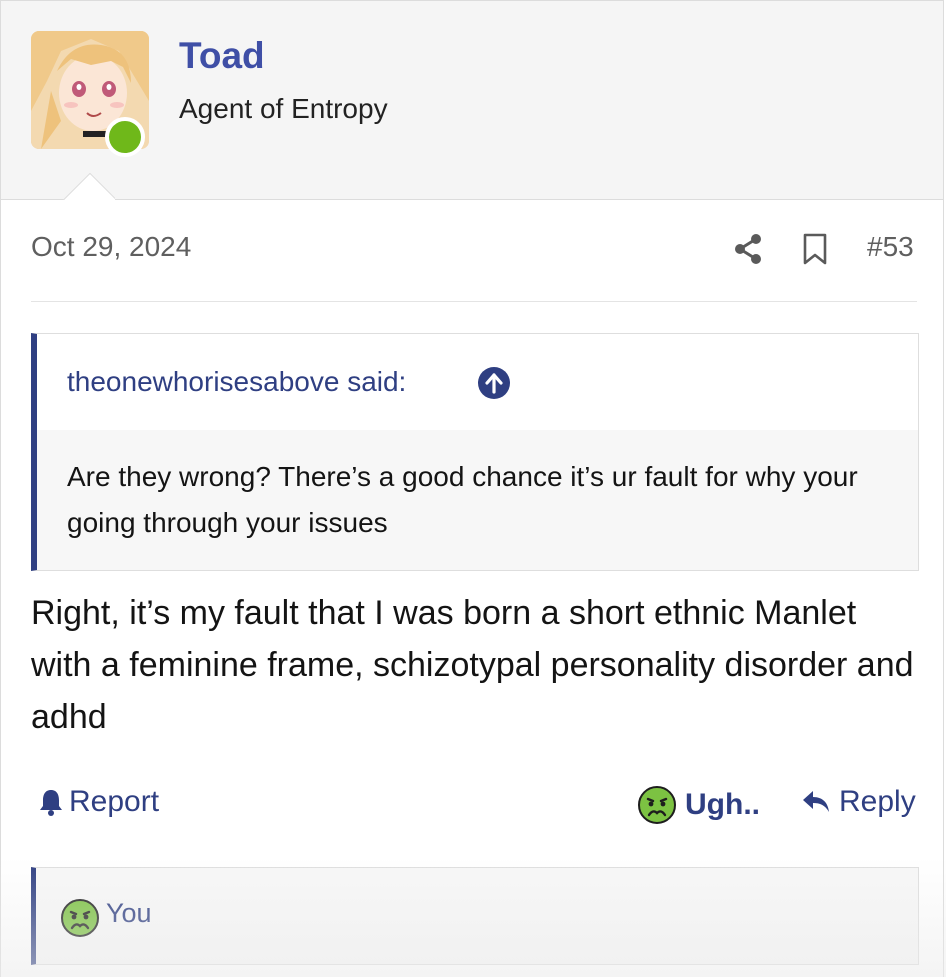  Describe the element at coordinates (816, 802) in the screenshot. I see `reply-icon` at that location.